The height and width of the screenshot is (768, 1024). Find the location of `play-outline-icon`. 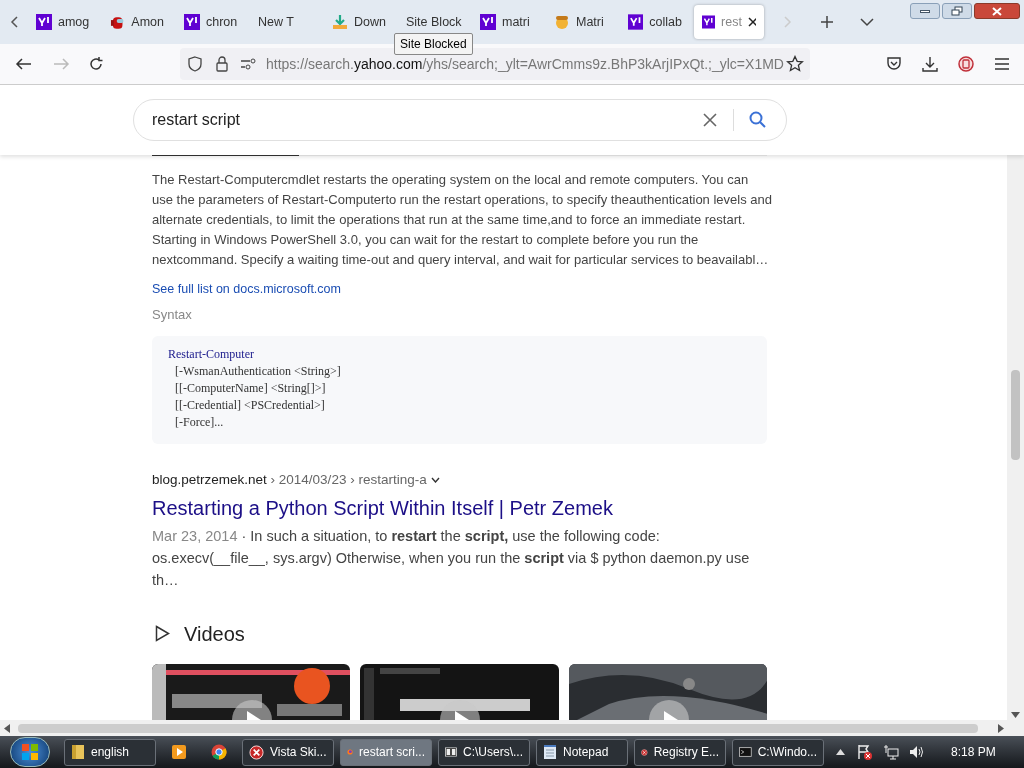

play-outline-icon is located at coordinates (162, 633).